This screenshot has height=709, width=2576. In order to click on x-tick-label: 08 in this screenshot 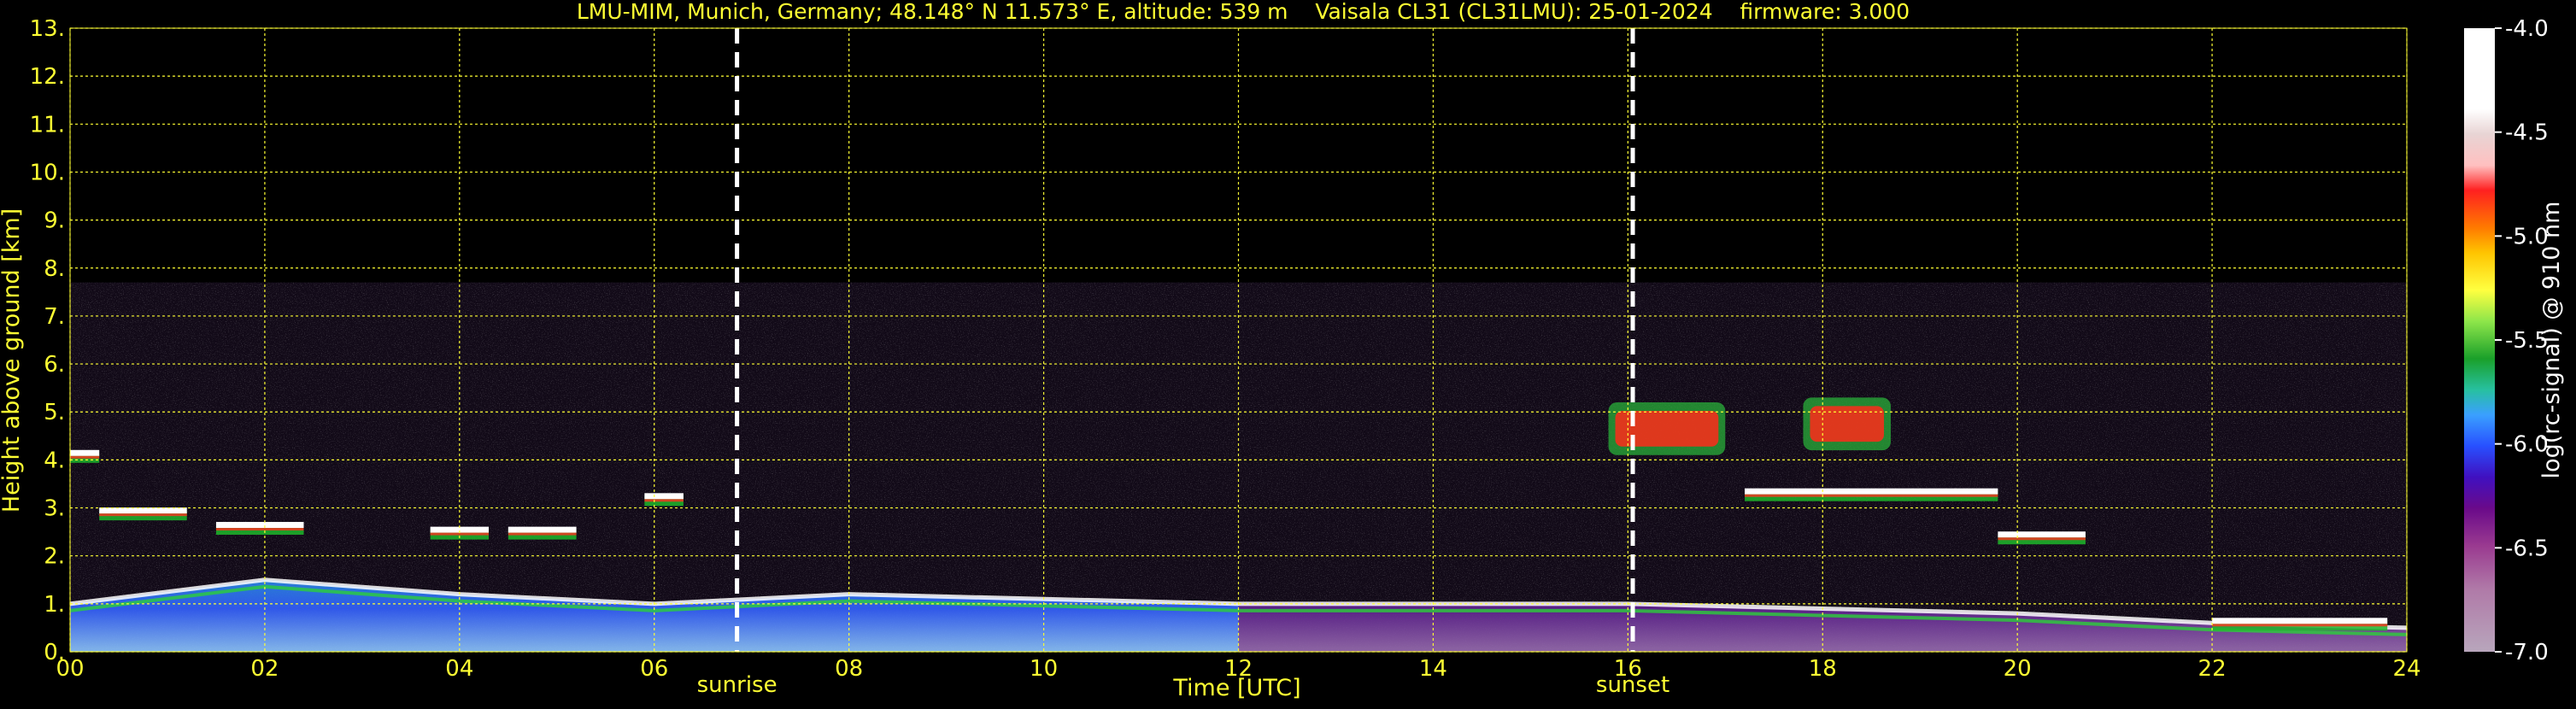, I will do `click(849, 669)`.